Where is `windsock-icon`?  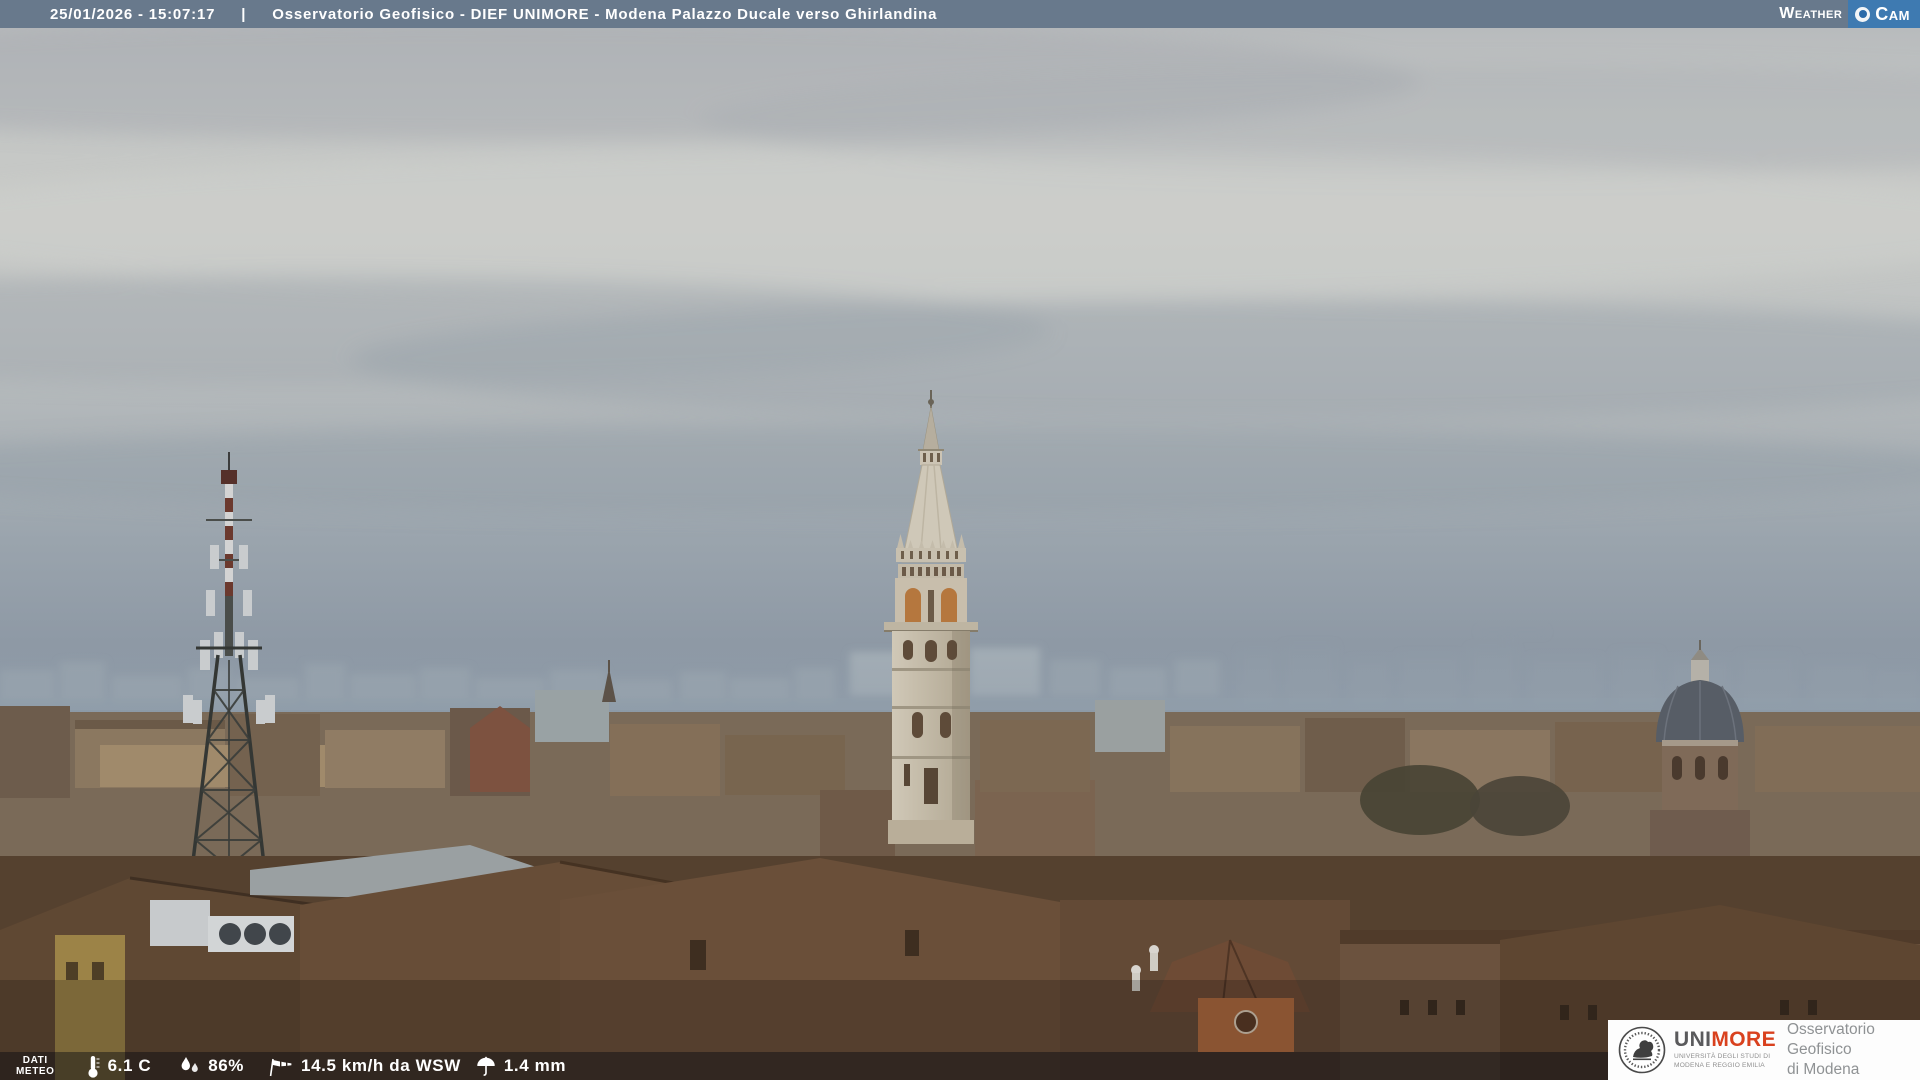 windsock-icon is located at coordinates (280, 1067).